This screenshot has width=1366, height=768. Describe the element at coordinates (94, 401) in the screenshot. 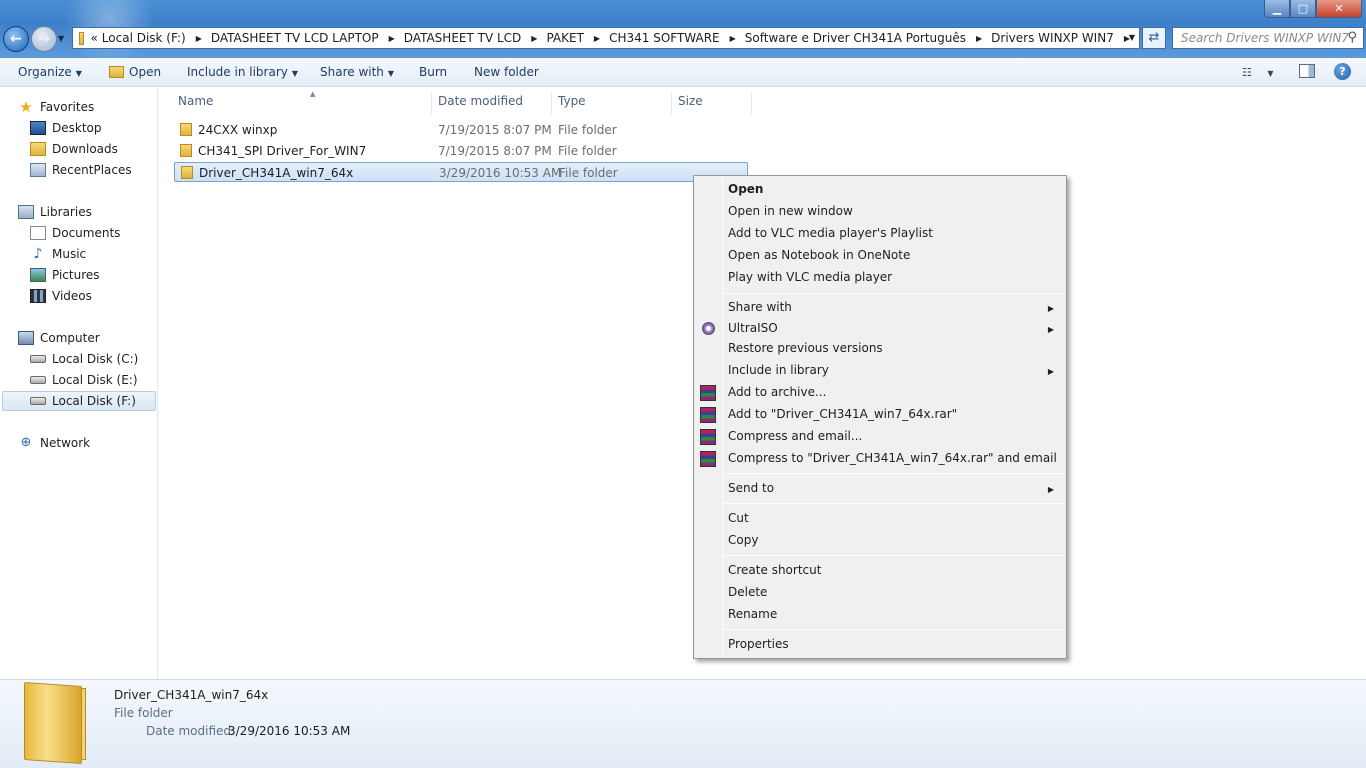

I see `nav-label: Local Disk (F:)` at that location.